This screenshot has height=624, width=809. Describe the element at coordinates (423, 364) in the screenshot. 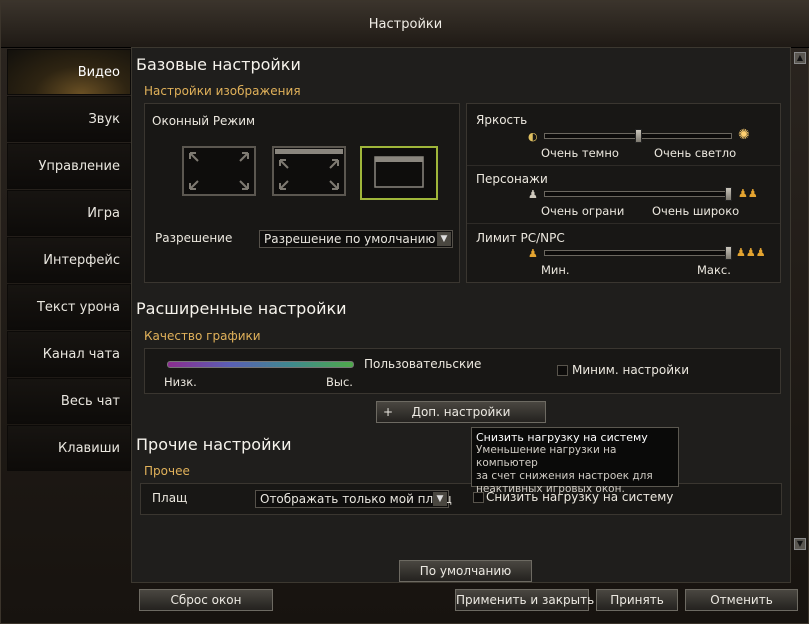

I see `quality-preset-label: Пользовательские` at that location.